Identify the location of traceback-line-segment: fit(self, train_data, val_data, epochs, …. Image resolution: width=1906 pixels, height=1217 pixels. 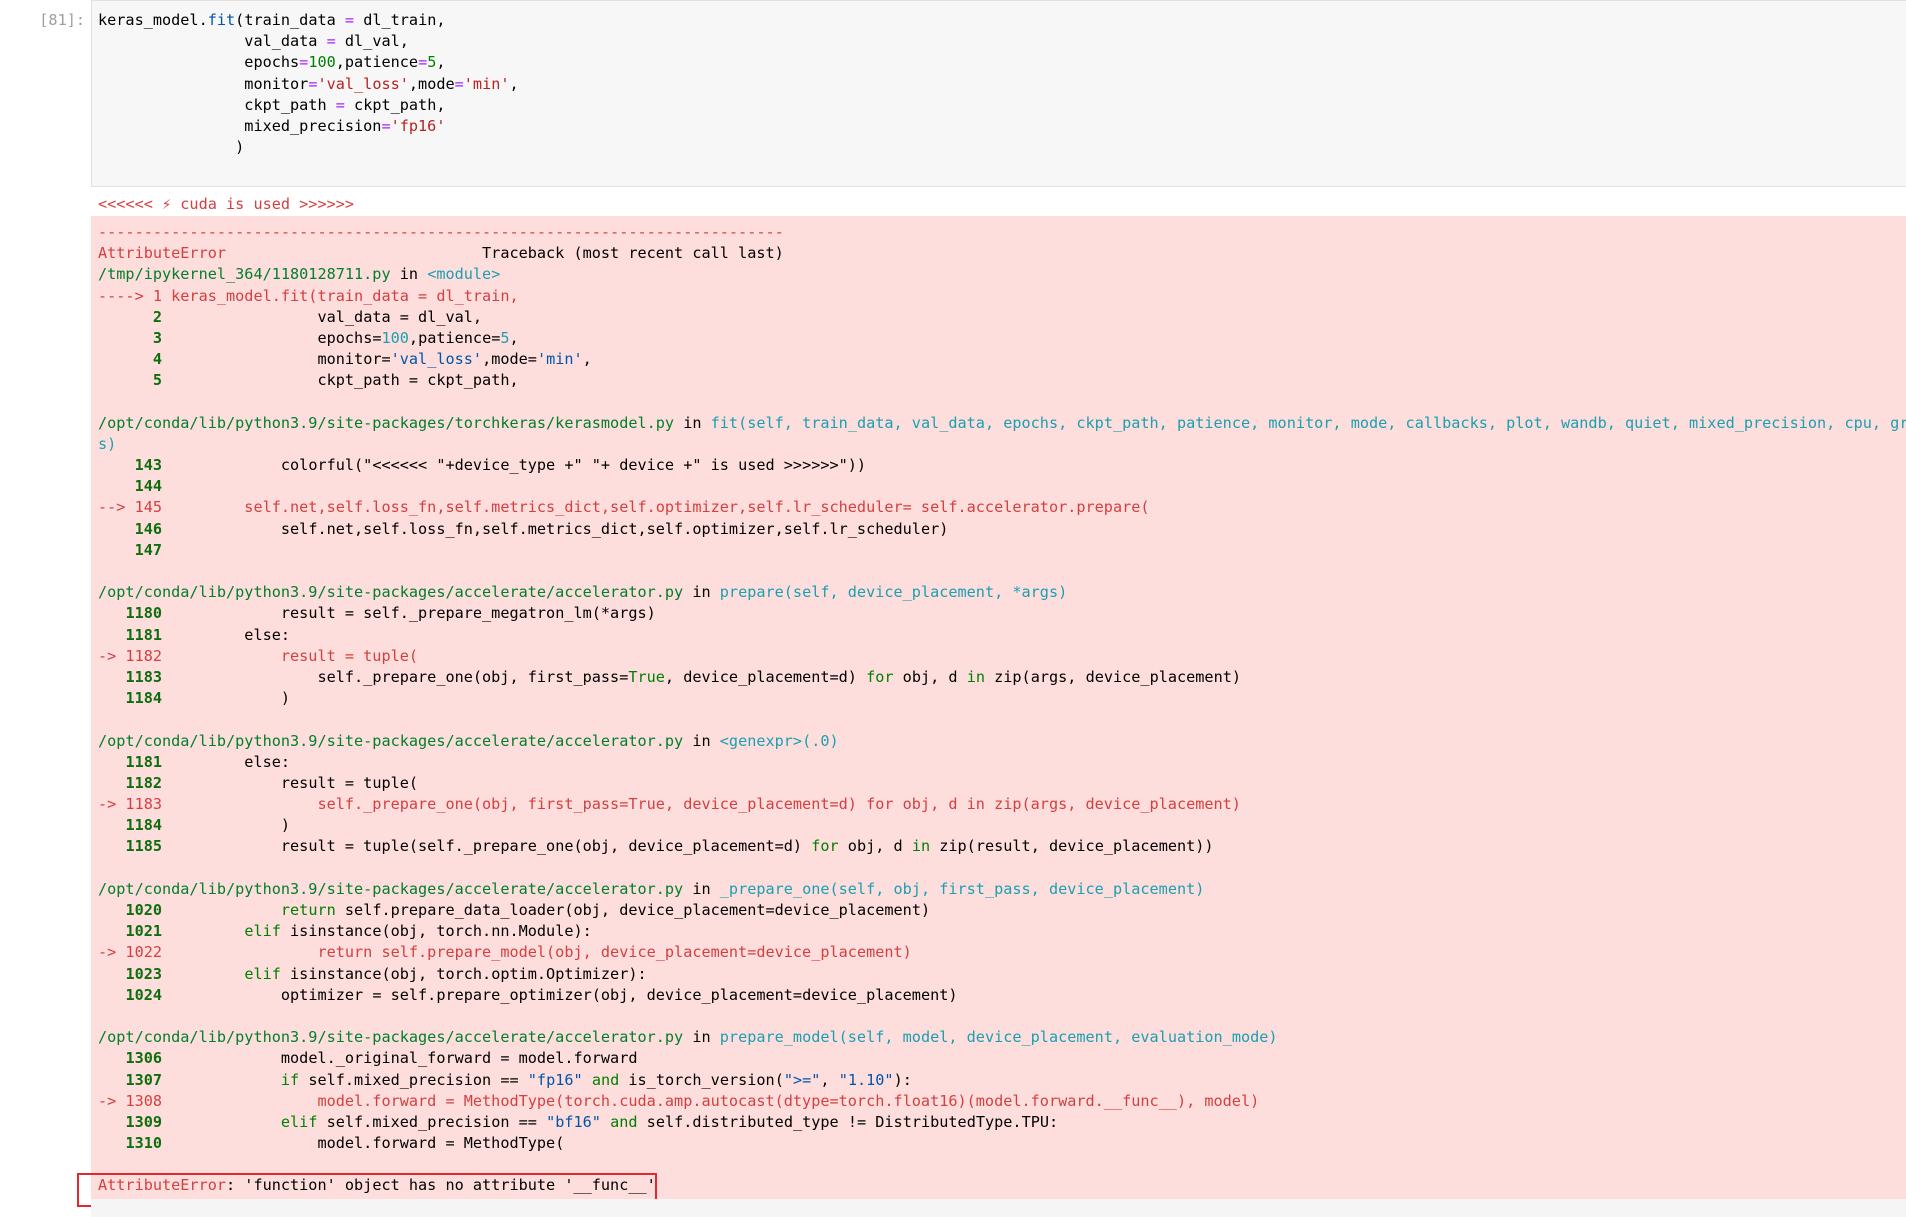
(1308, 422).